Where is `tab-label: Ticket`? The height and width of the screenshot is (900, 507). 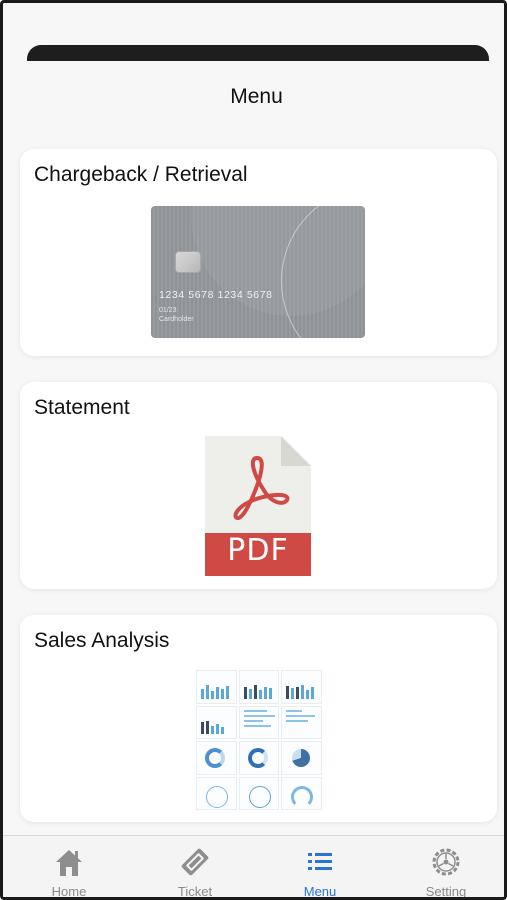 tab-label: Ticket is located at coordinates (195, 891).